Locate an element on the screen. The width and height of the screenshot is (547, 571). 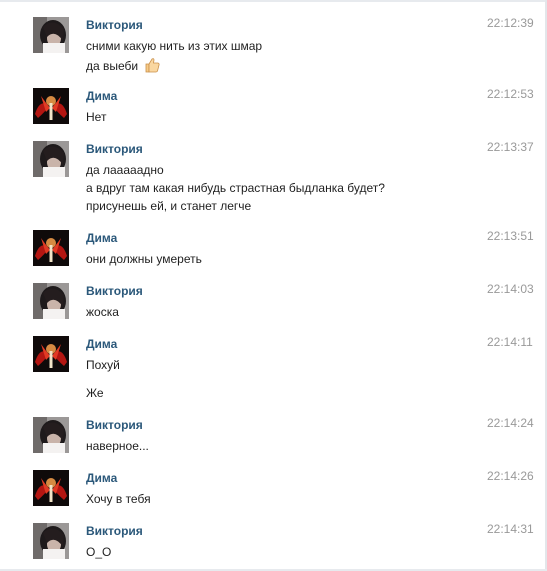
message-text: они должны умереть is located at coordinates (144, 259).